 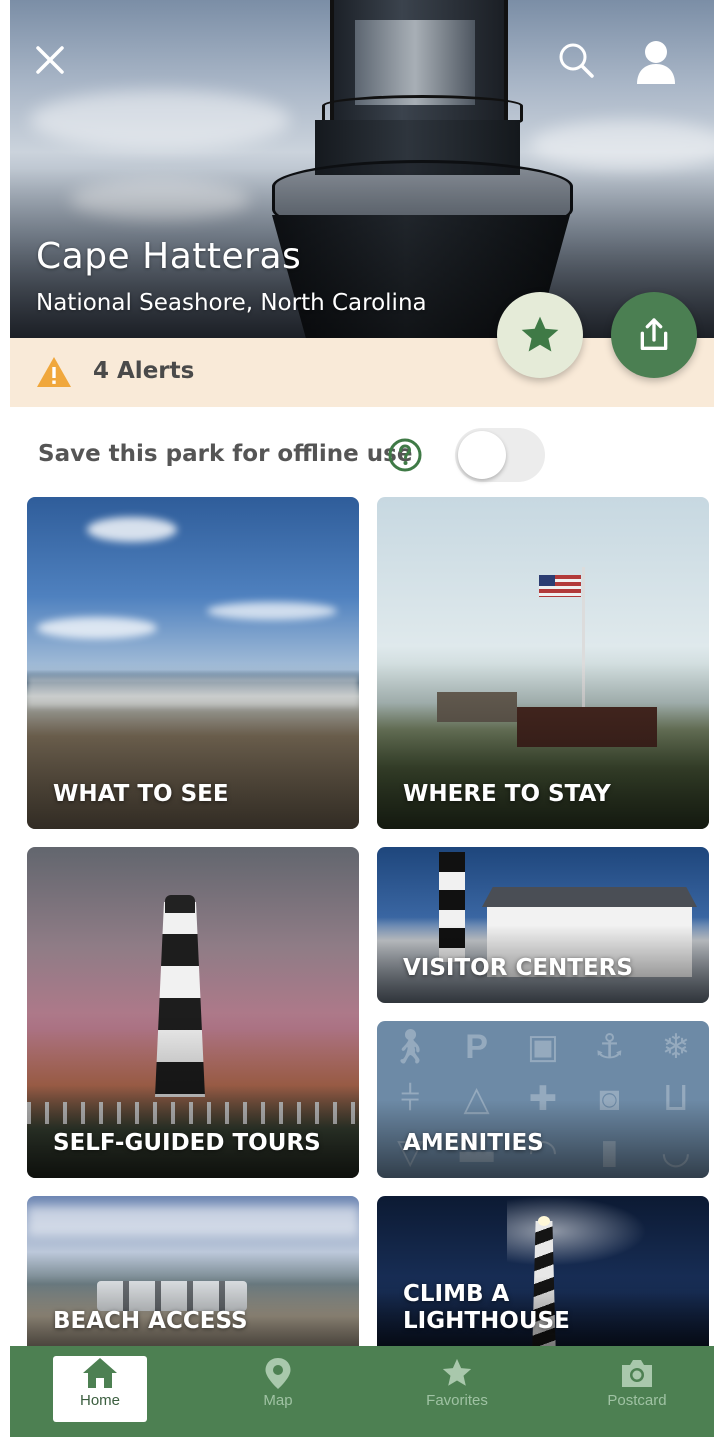 I want to click on tile-visitor-centers: VISITOR CENTERS, so click(x=543, y=925).